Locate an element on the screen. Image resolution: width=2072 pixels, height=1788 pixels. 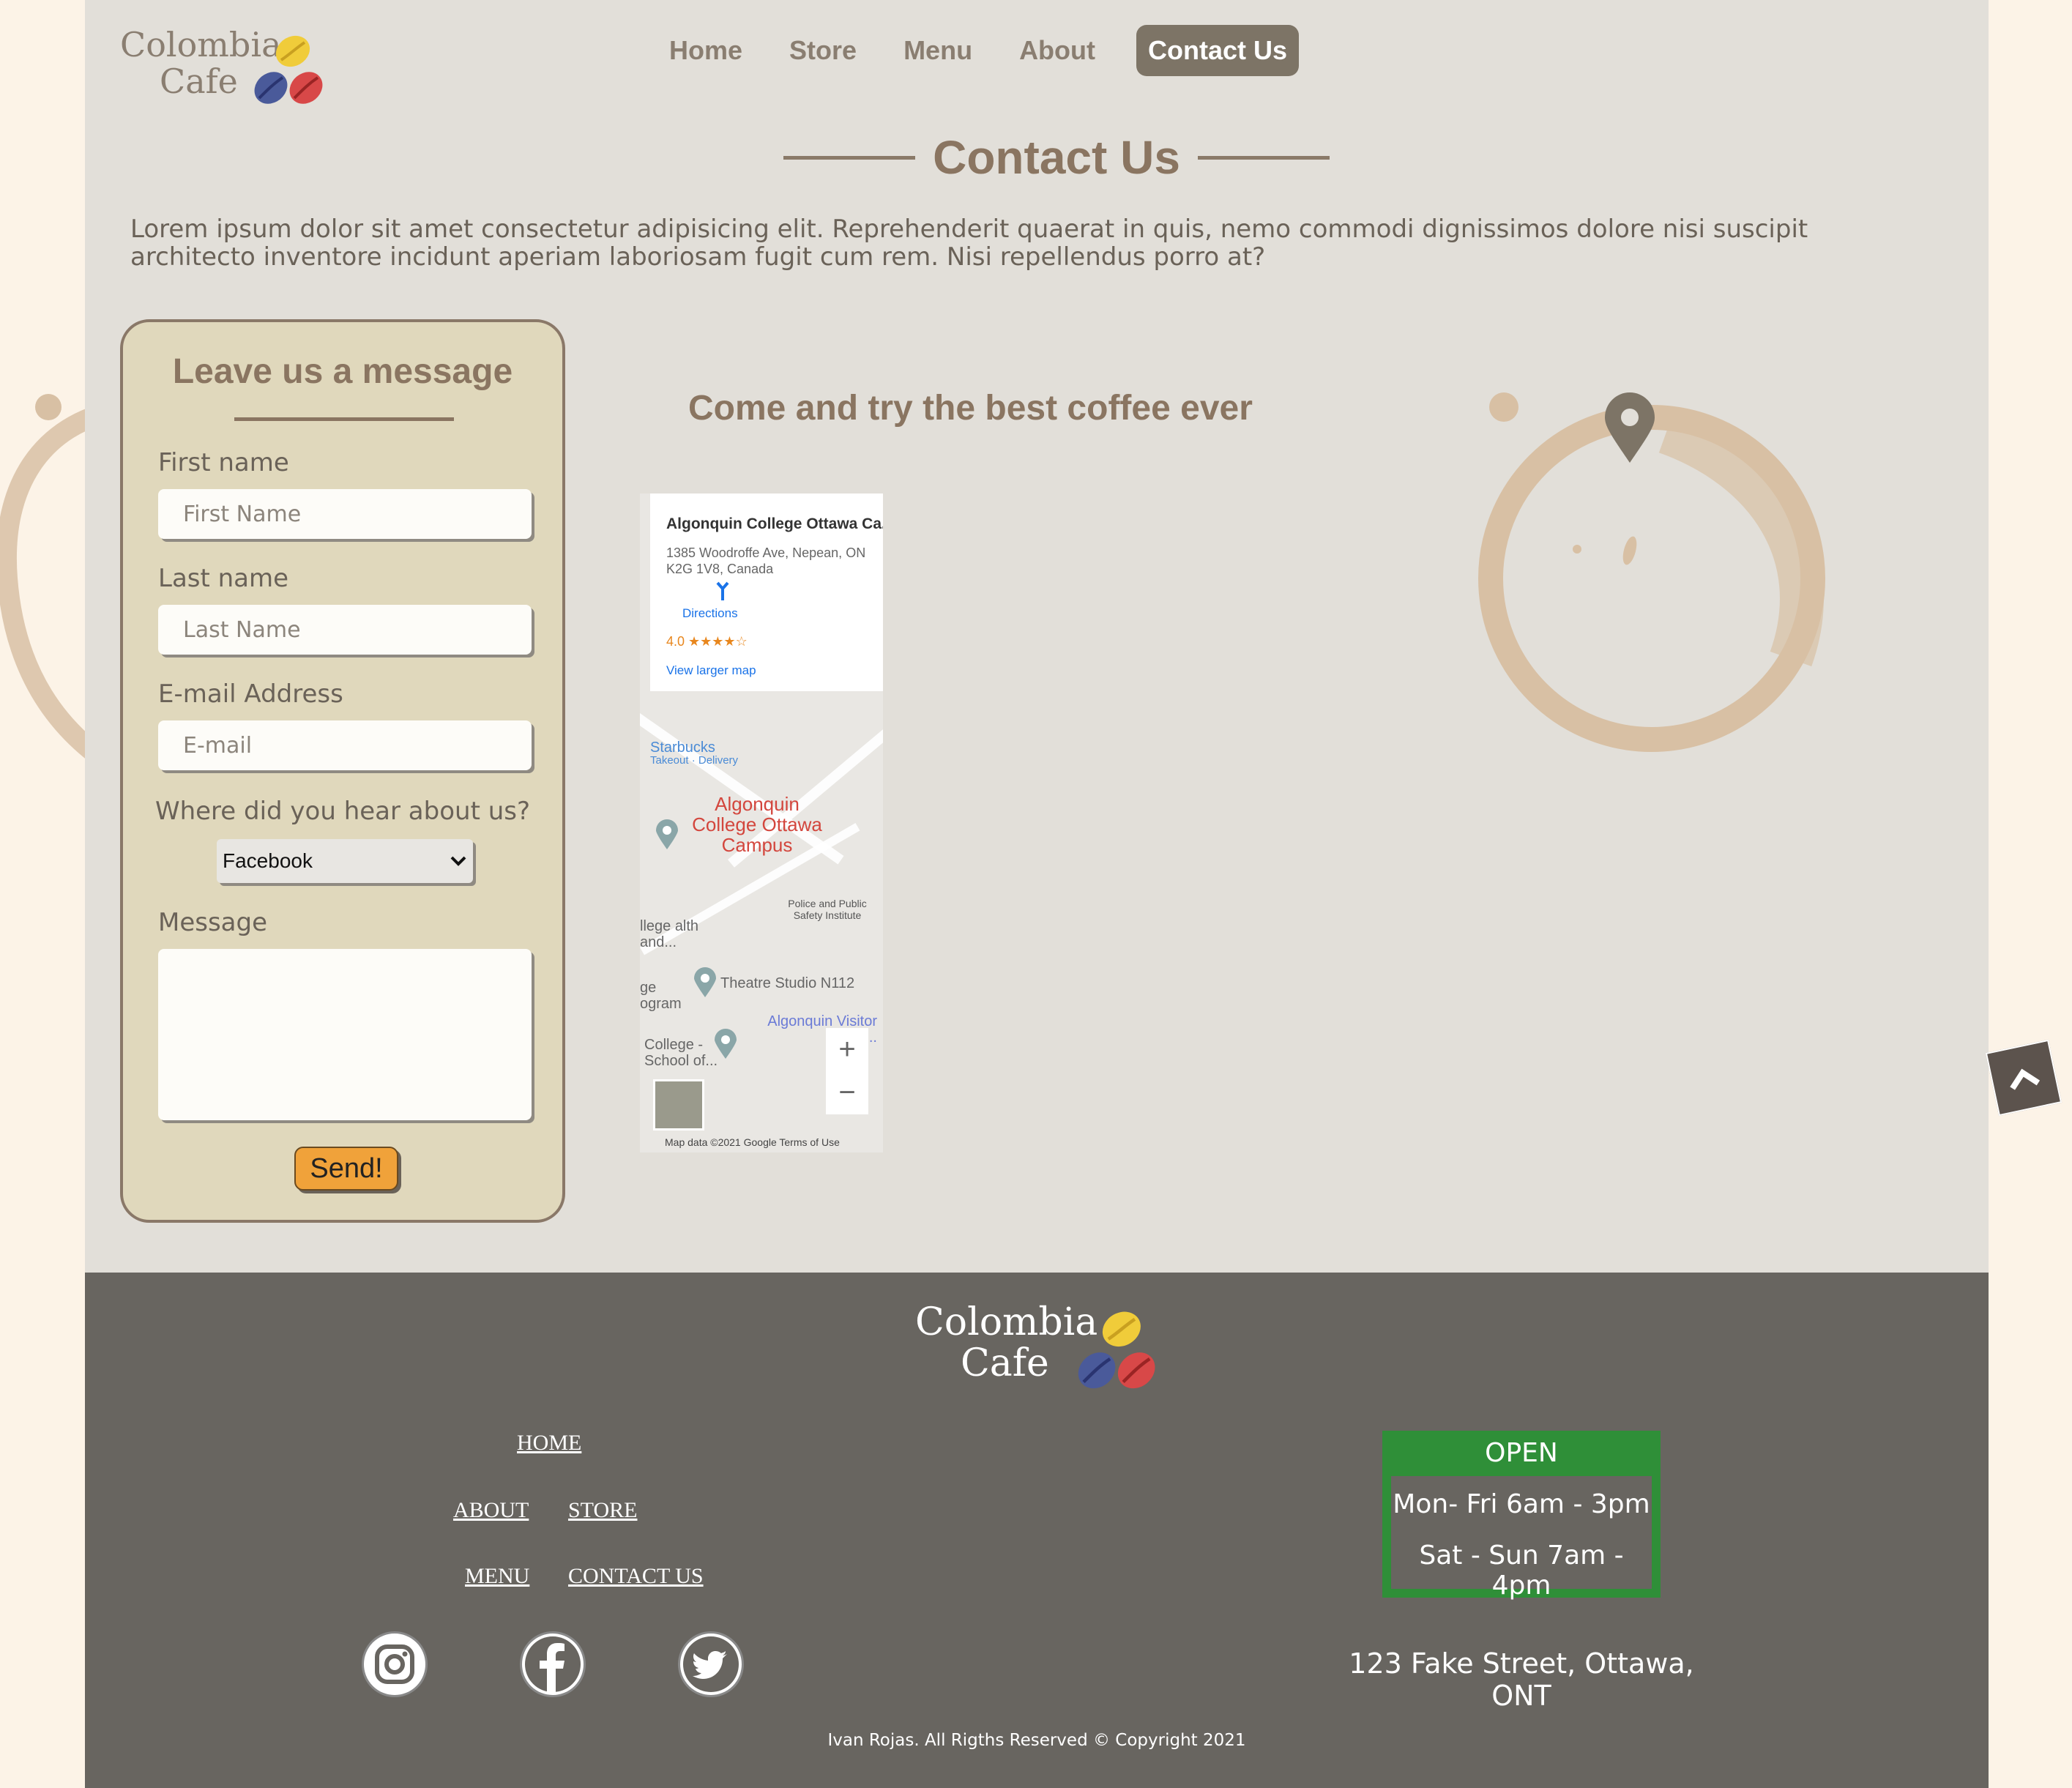
hear-about-label: Where did you hear about us? is located at coordinates (342, 811).